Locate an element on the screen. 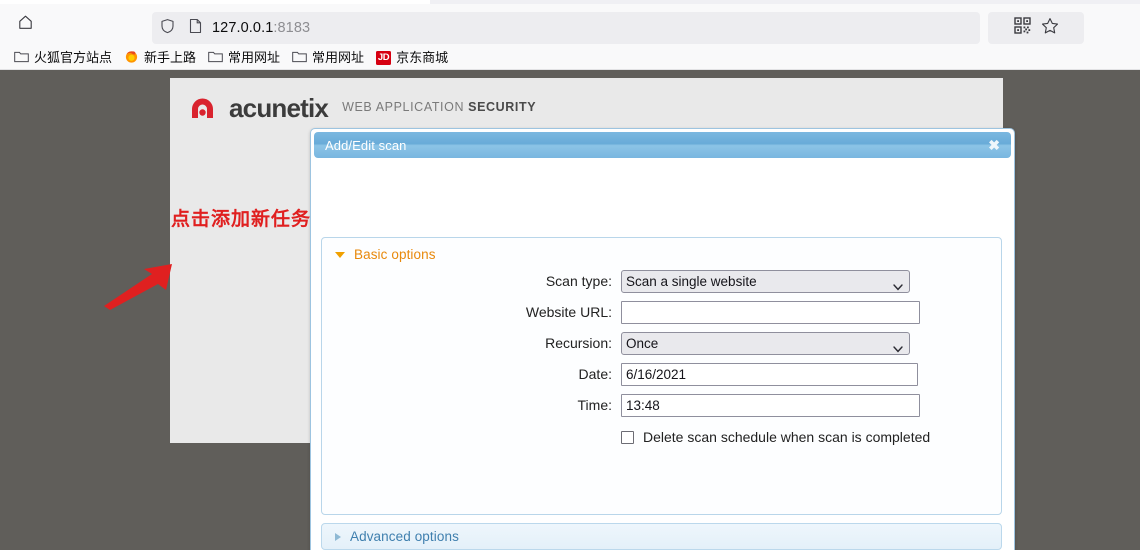 The height and width of the screenshot is (550, 1140). star-bookmark-icon is located at coordinates (1050, 28).